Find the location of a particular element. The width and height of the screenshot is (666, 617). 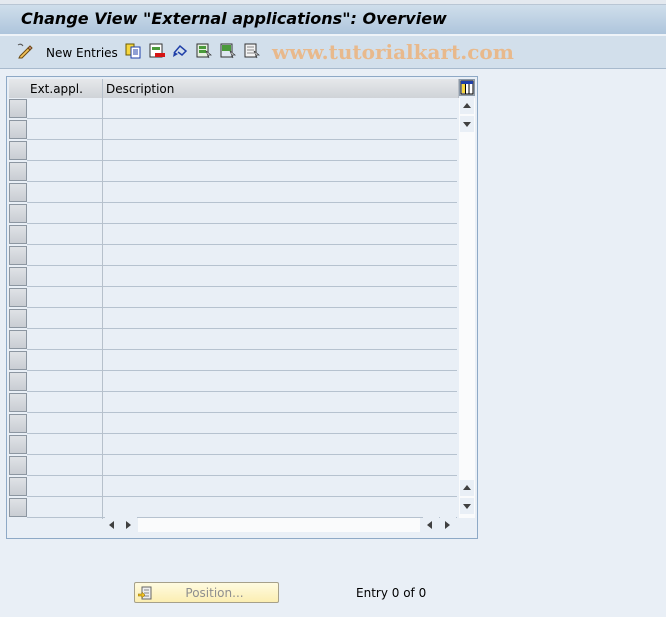

select-block-icon is located at coordinates (228, 51).